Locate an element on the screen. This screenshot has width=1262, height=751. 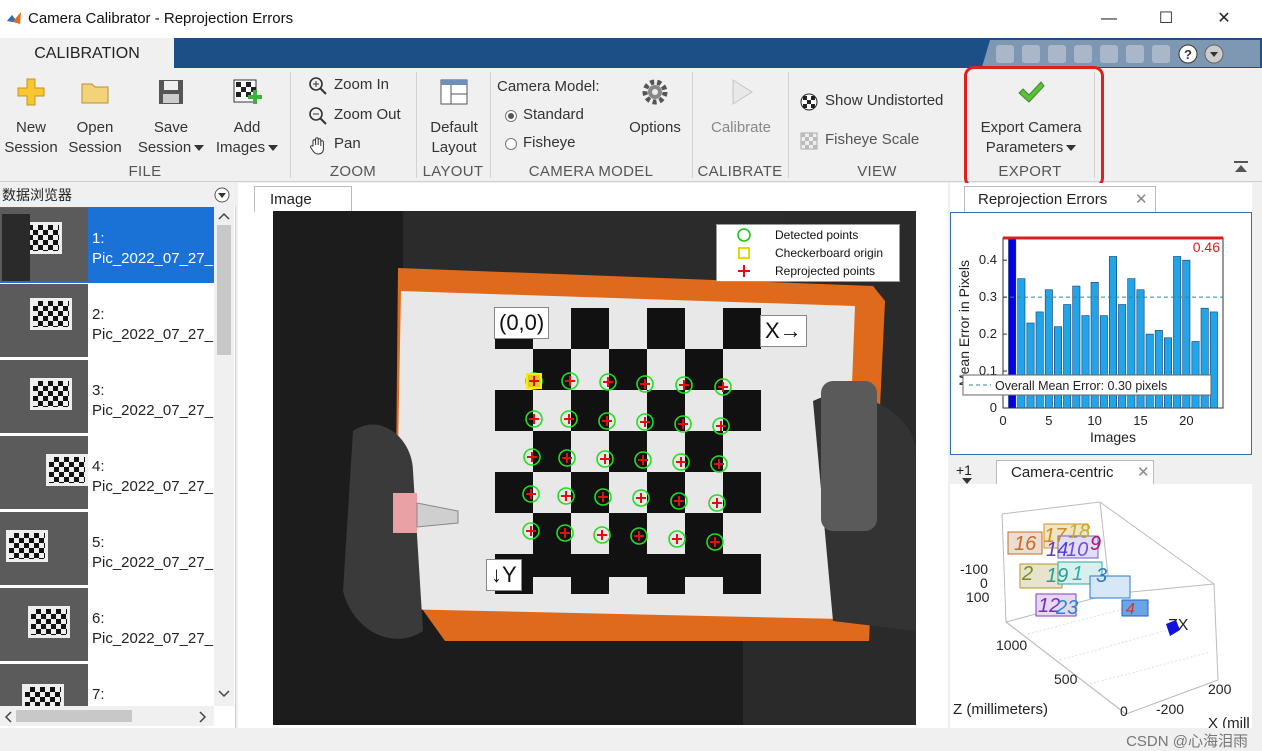
open-session-label-2: Session is located at coordinates (95, 147).